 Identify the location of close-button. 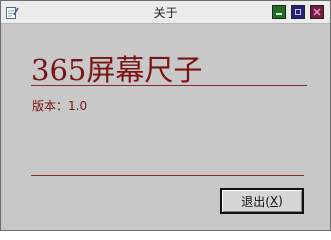
(317, 12).